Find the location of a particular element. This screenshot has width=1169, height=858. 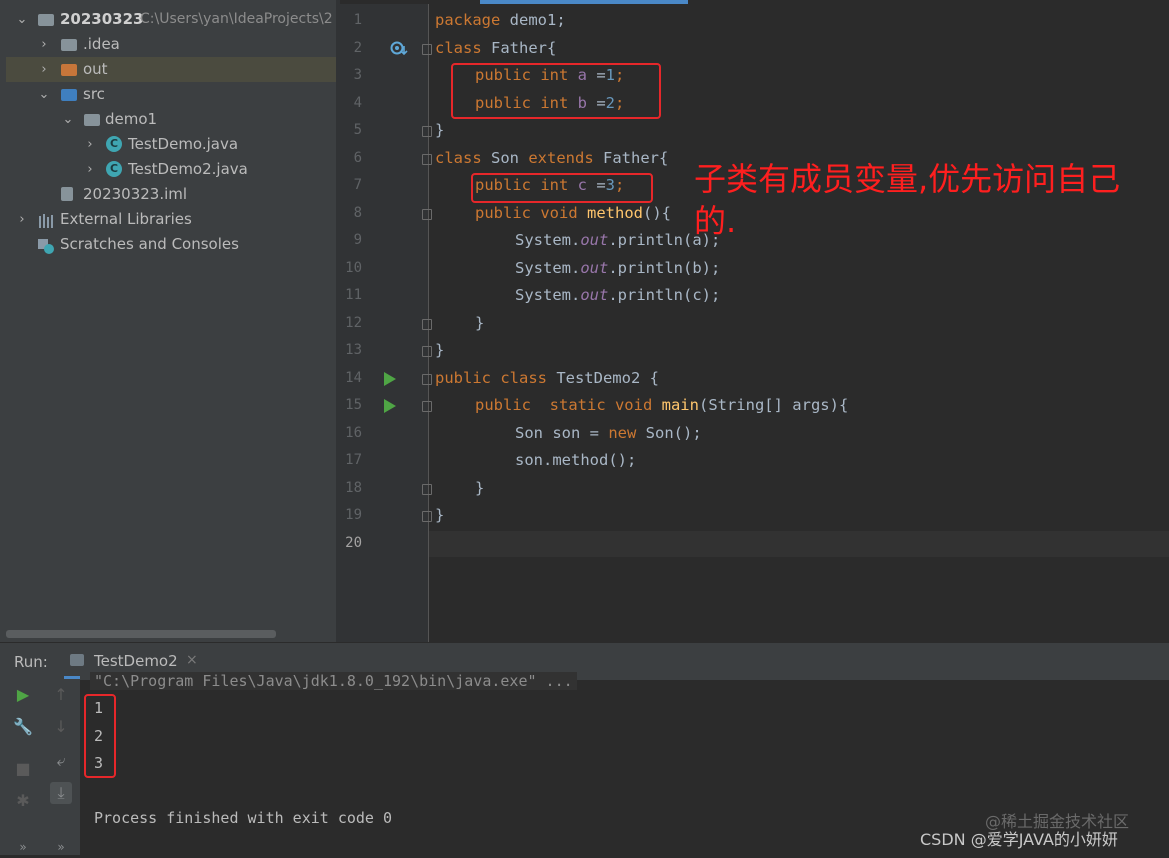

code-line: class Son extends Father{ is located at coordinates (551, 158).